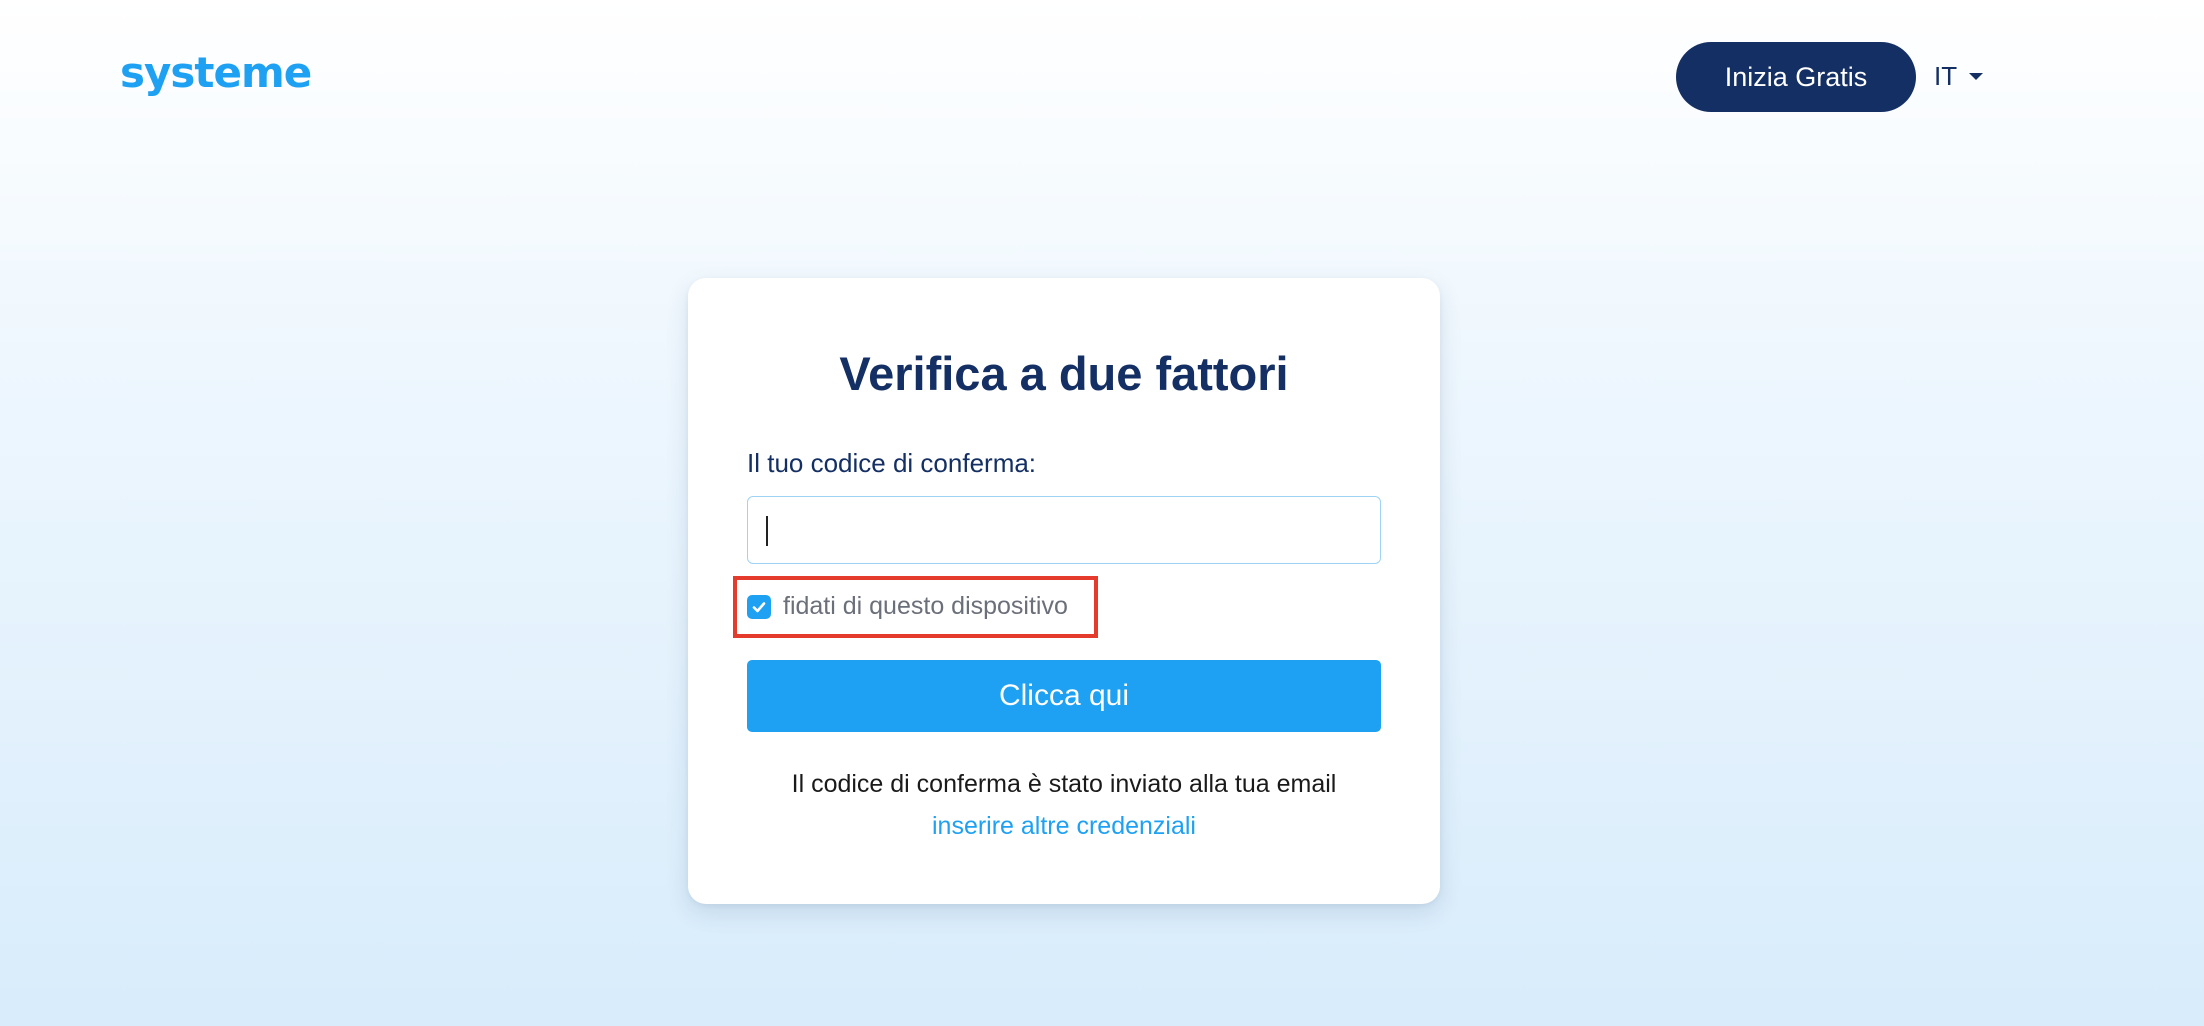 The image size is (2204, 1026). What do you see at coordinates (1976, 76) in the screenshot?
I see `caret-down-icon` at bounding box center [1976, 76].